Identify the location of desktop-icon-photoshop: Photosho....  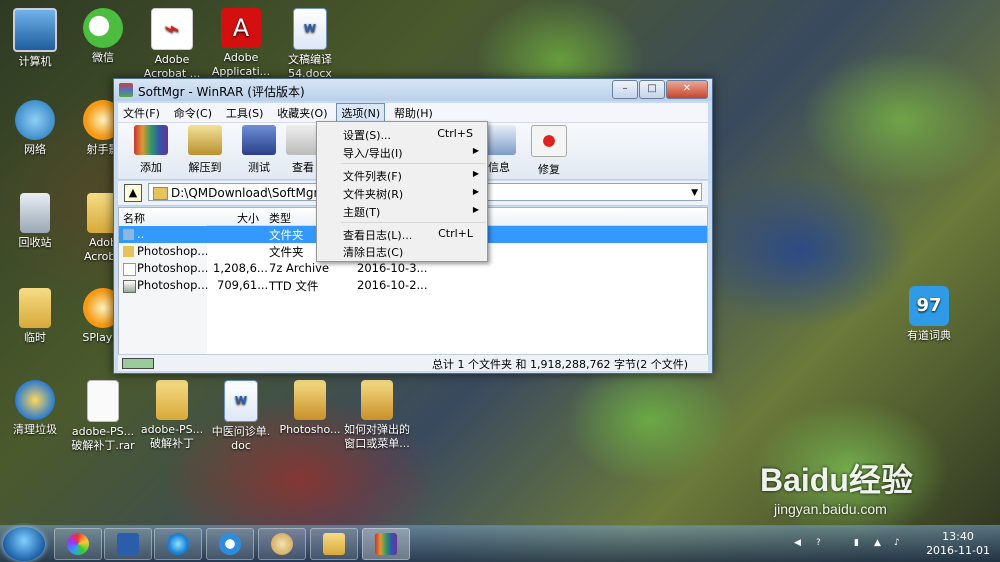
(310, 408).